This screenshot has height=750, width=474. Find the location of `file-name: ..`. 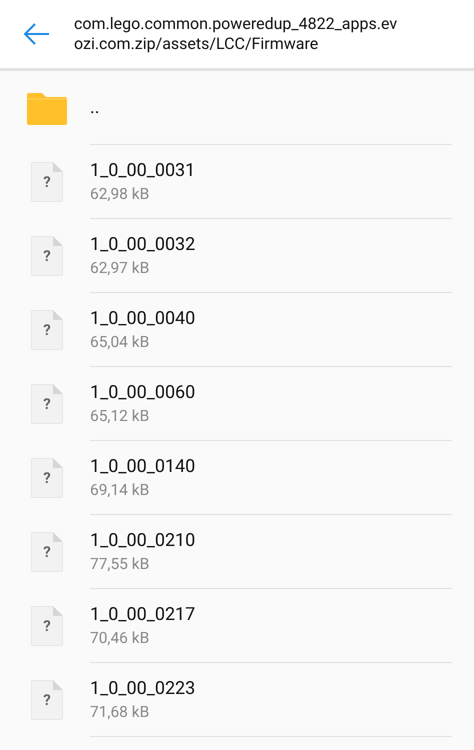

file-name: .. is located at coordinates (95, 108).